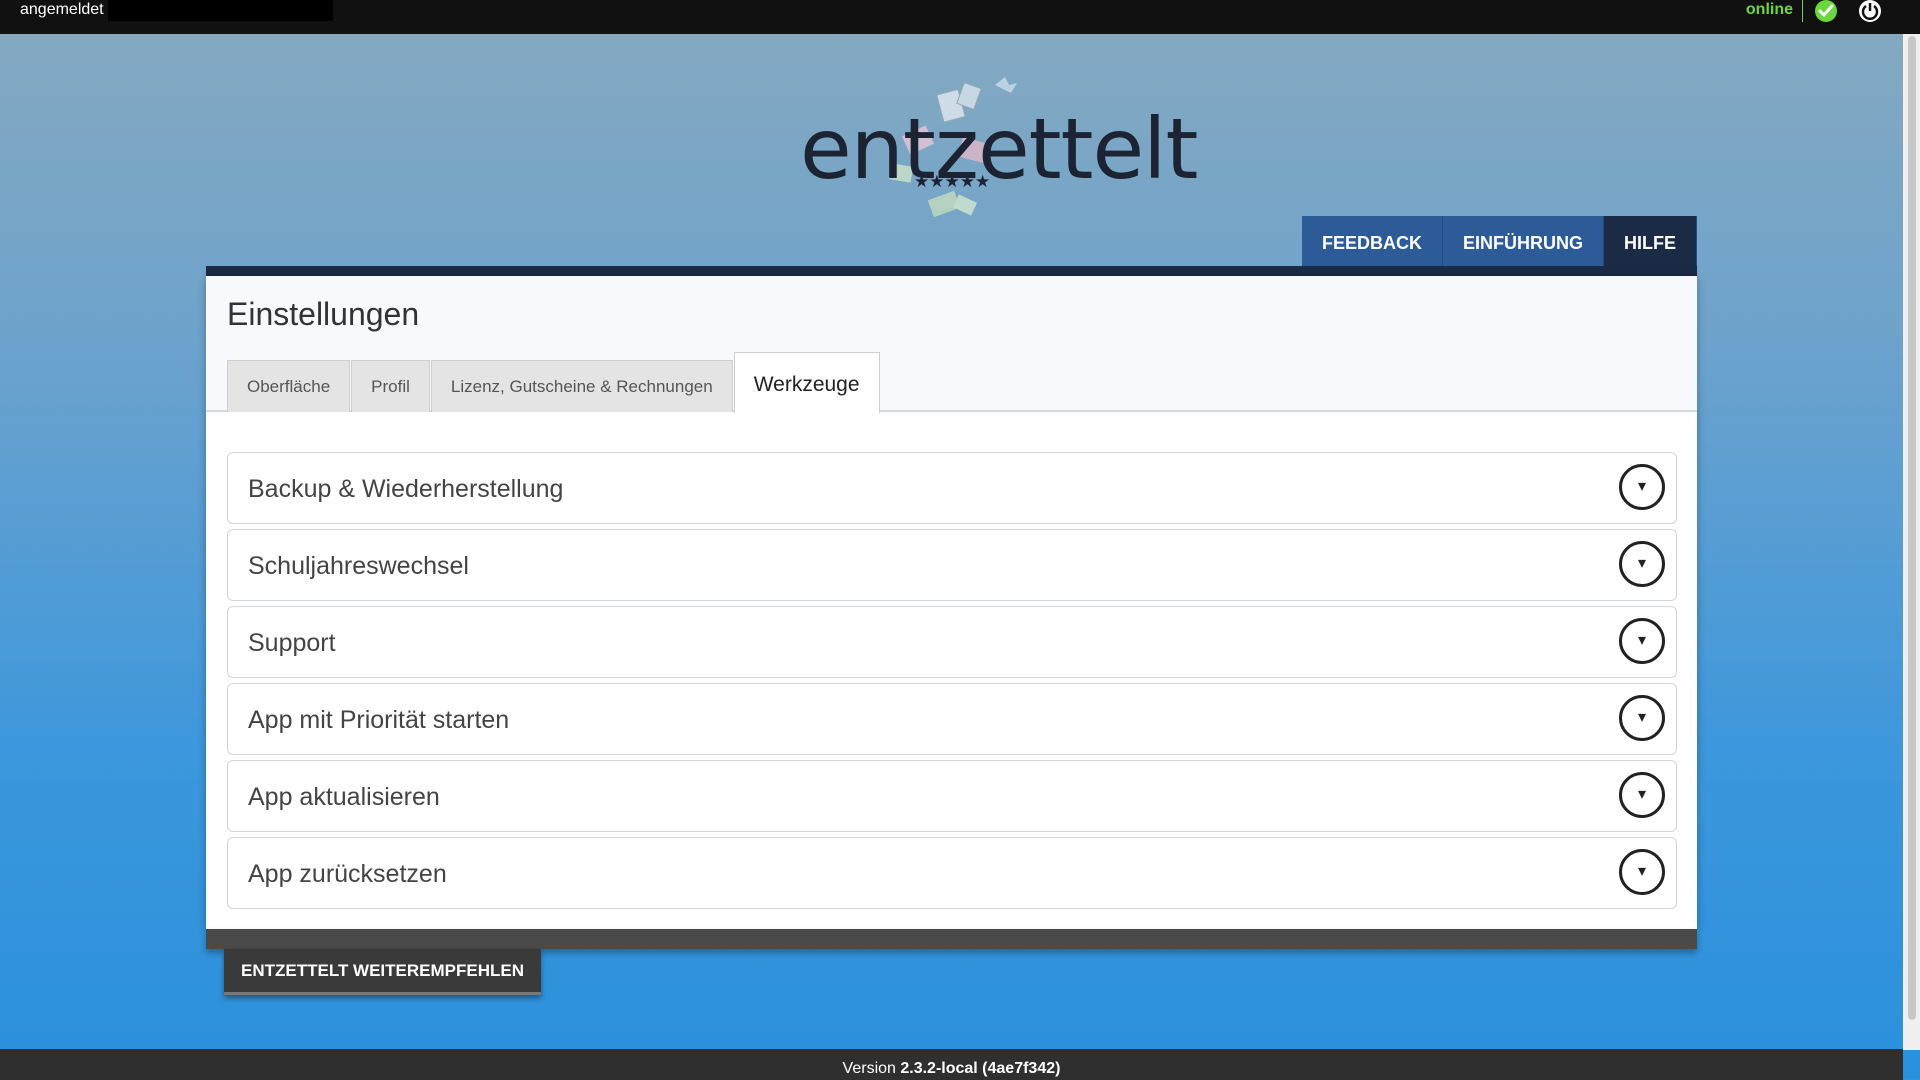 The width and height of the screenshot is (1920, 1080). What do you see at coordinates (289, 386) in the screenshot?
I see `tab-oberflaeche: Oberfläche` at bounding box center [289, 386].